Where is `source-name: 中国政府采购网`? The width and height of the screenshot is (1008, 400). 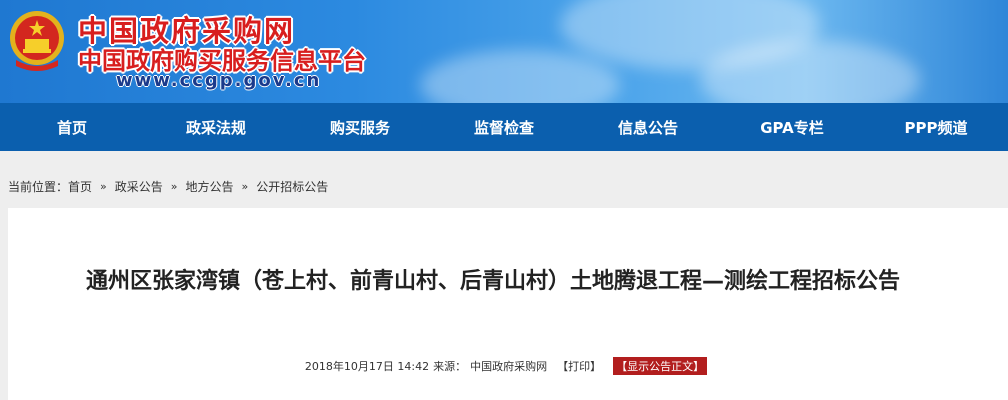
source-name: 中国政府采购网 is located at coordinates (509, 366).